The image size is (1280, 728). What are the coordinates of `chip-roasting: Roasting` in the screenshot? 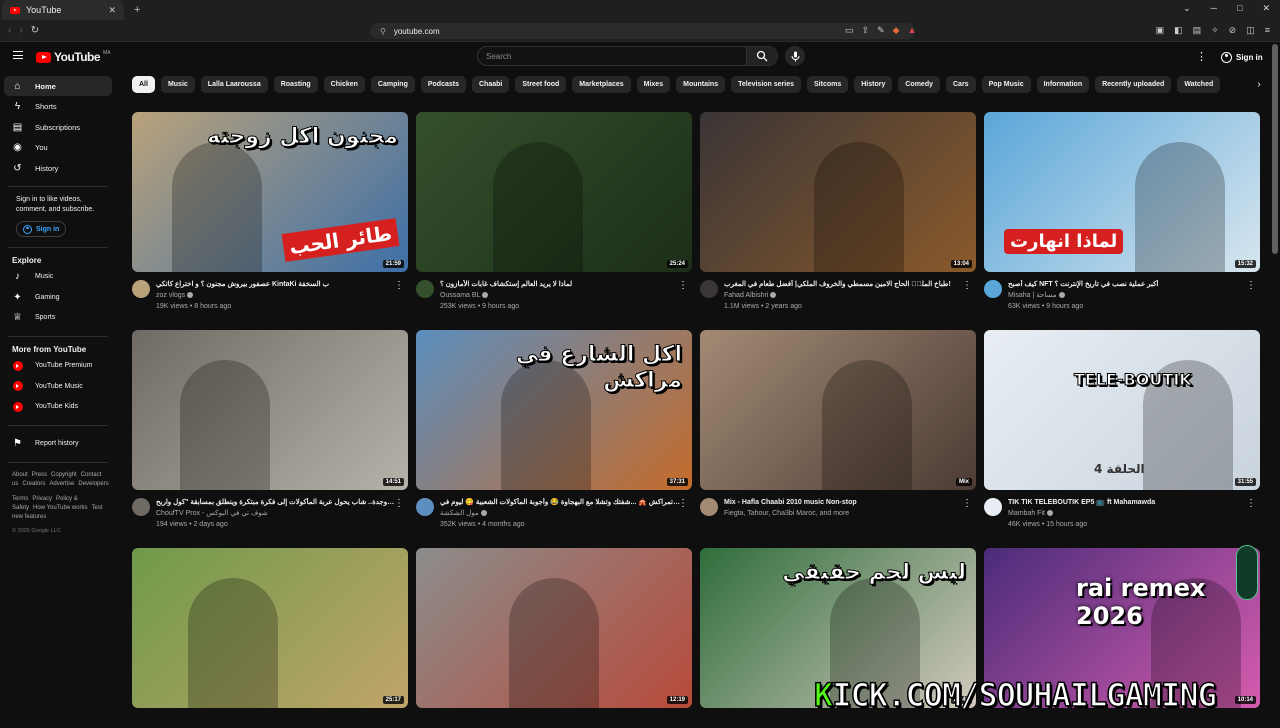 It's located at (295, 84).